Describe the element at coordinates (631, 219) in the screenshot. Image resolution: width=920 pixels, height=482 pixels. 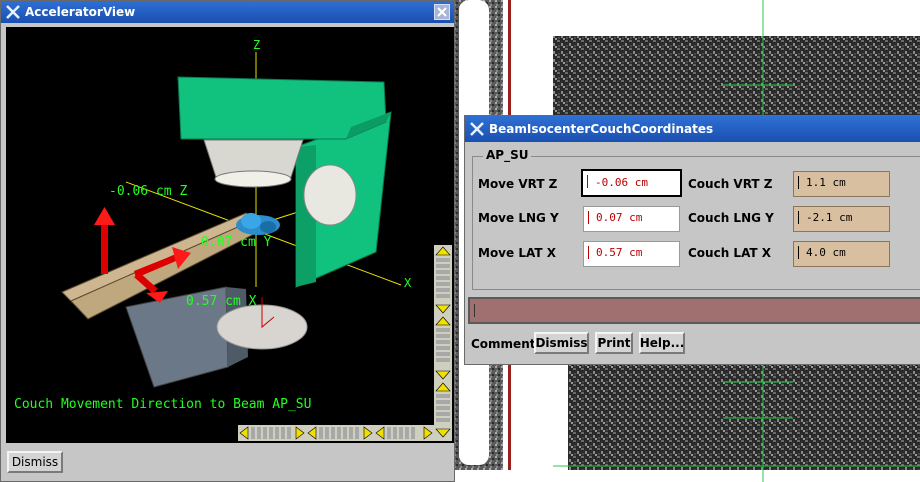
I see `move-lng-field: 0.07 cm` at that location.